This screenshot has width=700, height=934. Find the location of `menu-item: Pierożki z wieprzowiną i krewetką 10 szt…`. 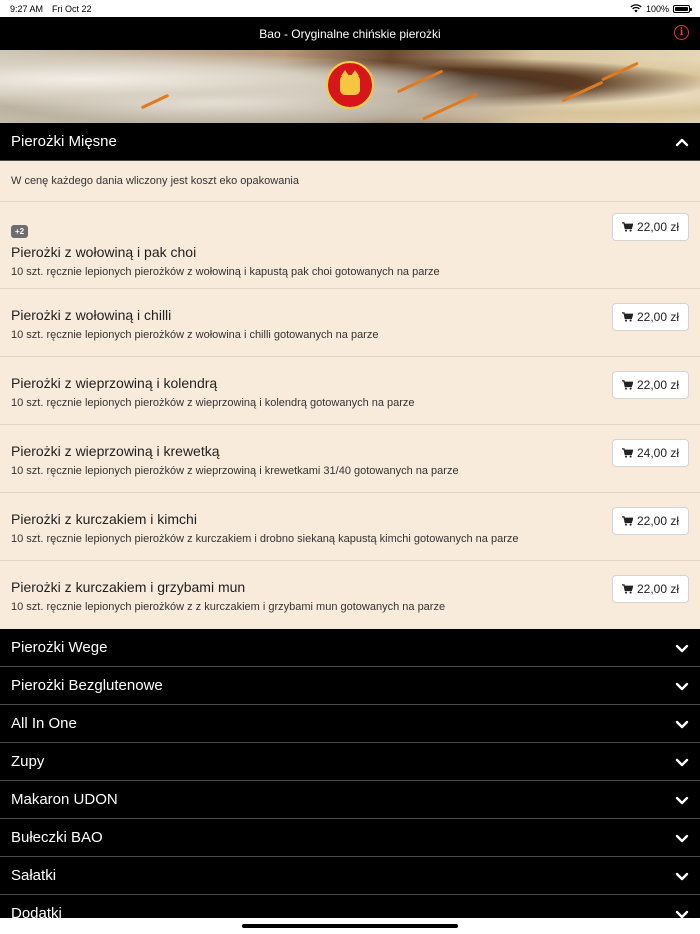

menu-item: Pierożki z wieprzowiną i krewetką 10 szt… is located at coordinates (350, 459).